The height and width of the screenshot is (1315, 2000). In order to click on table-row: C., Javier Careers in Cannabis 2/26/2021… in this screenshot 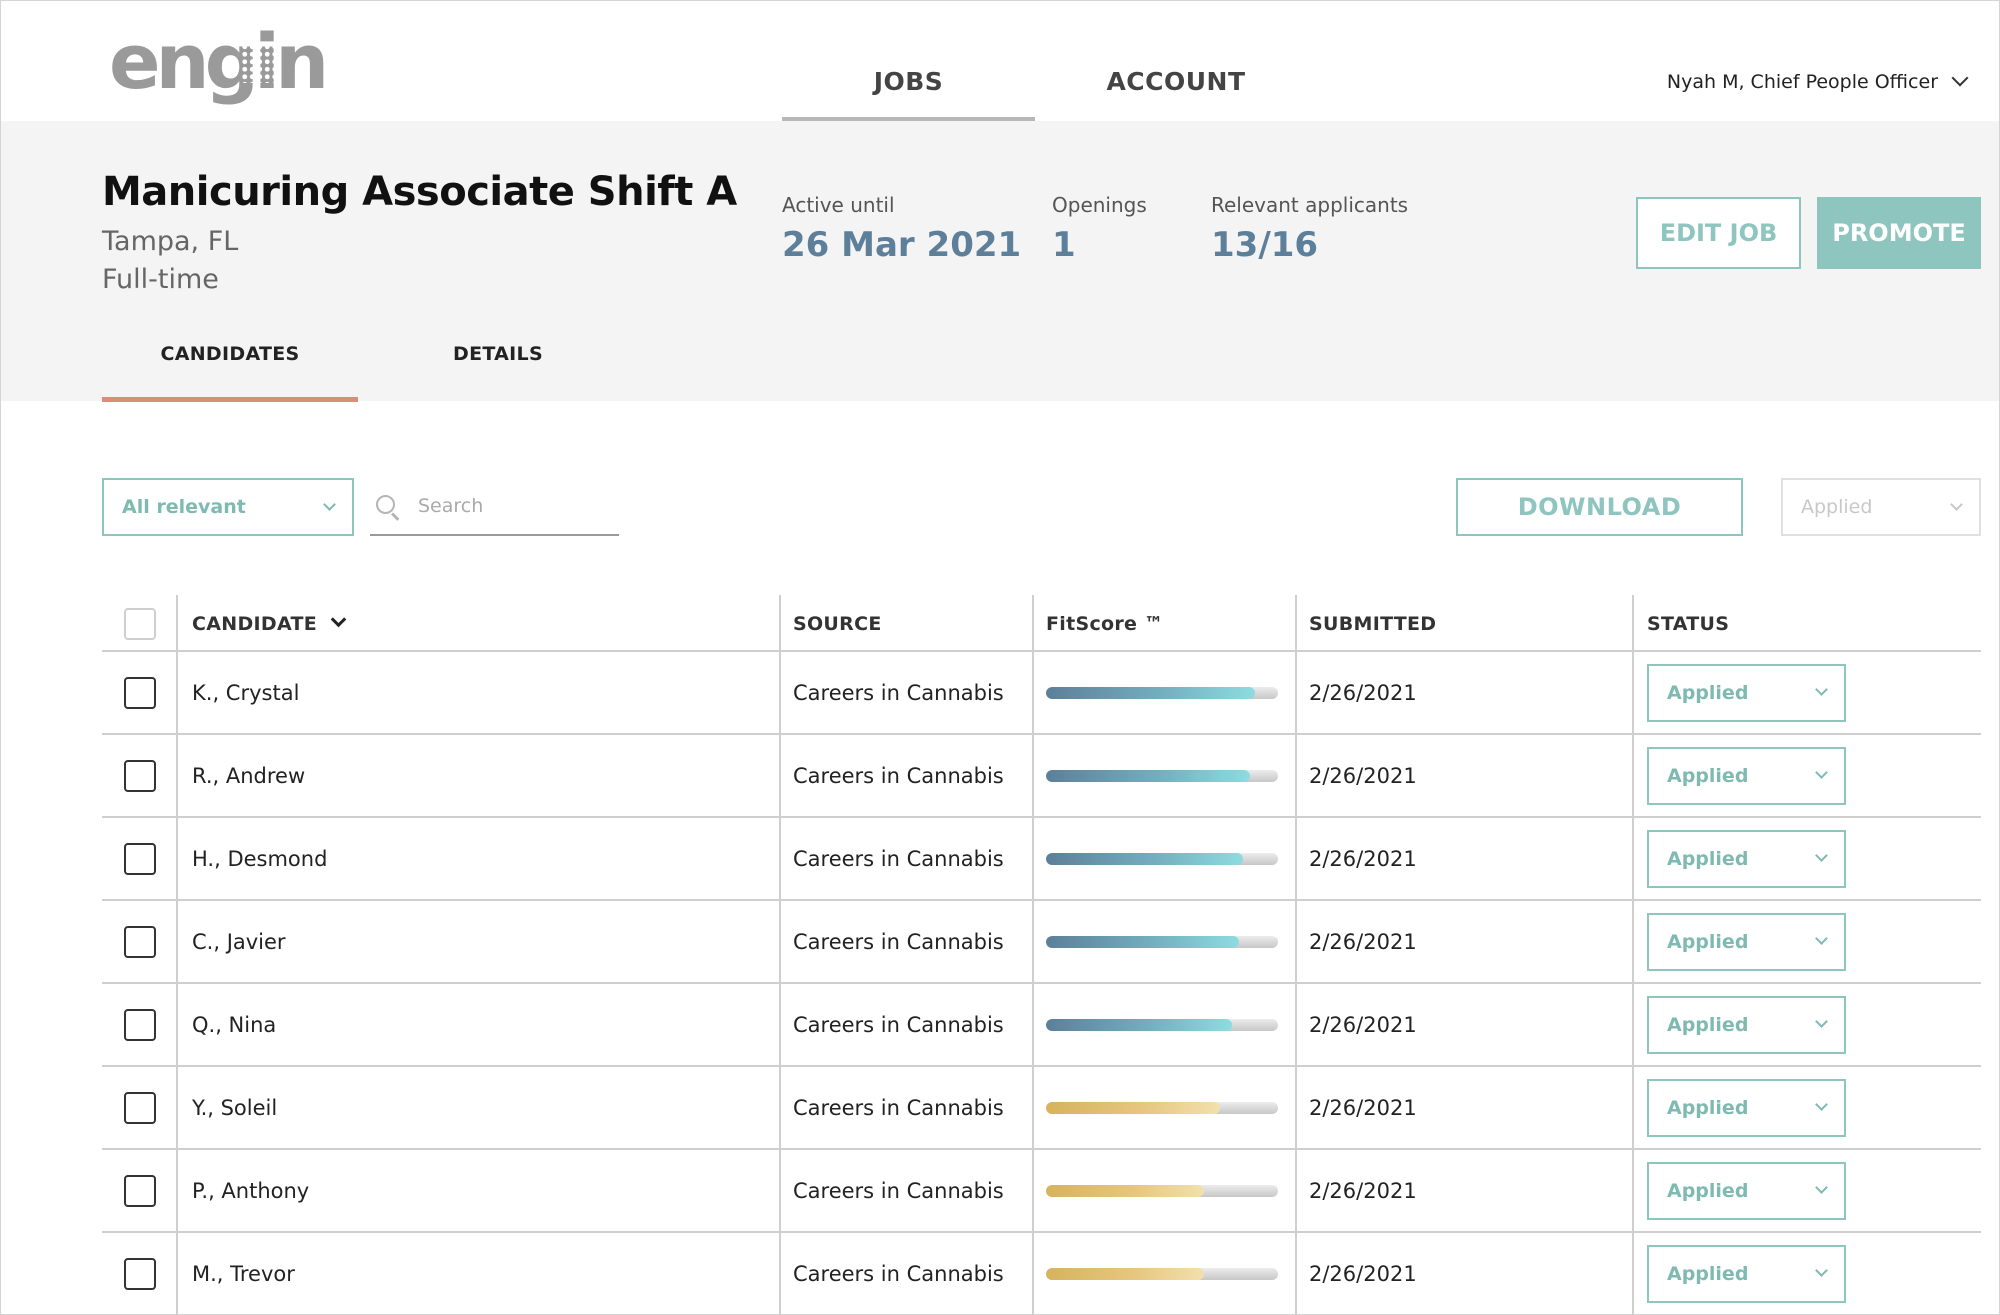, I will do `click(1041, 942)`.